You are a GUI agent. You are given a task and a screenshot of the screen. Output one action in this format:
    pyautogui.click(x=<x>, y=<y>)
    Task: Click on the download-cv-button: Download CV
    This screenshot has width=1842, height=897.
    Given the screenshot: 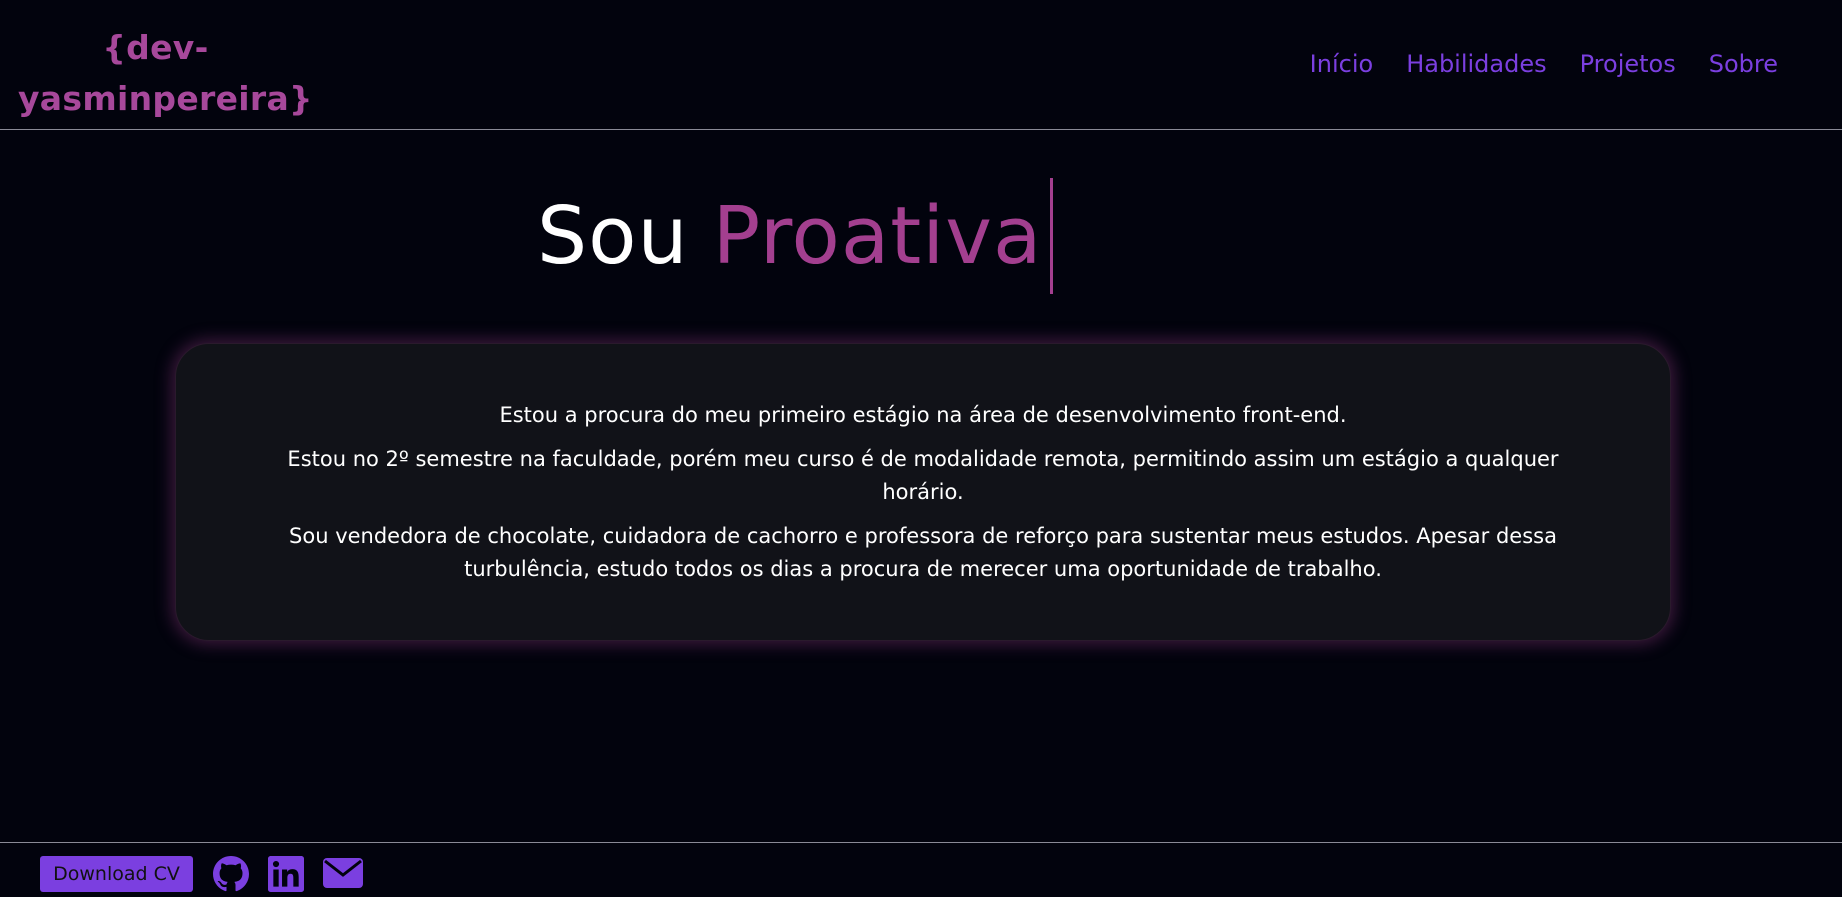 What is the action you would take?
    pyautogui.click(x=116, y=874)
    